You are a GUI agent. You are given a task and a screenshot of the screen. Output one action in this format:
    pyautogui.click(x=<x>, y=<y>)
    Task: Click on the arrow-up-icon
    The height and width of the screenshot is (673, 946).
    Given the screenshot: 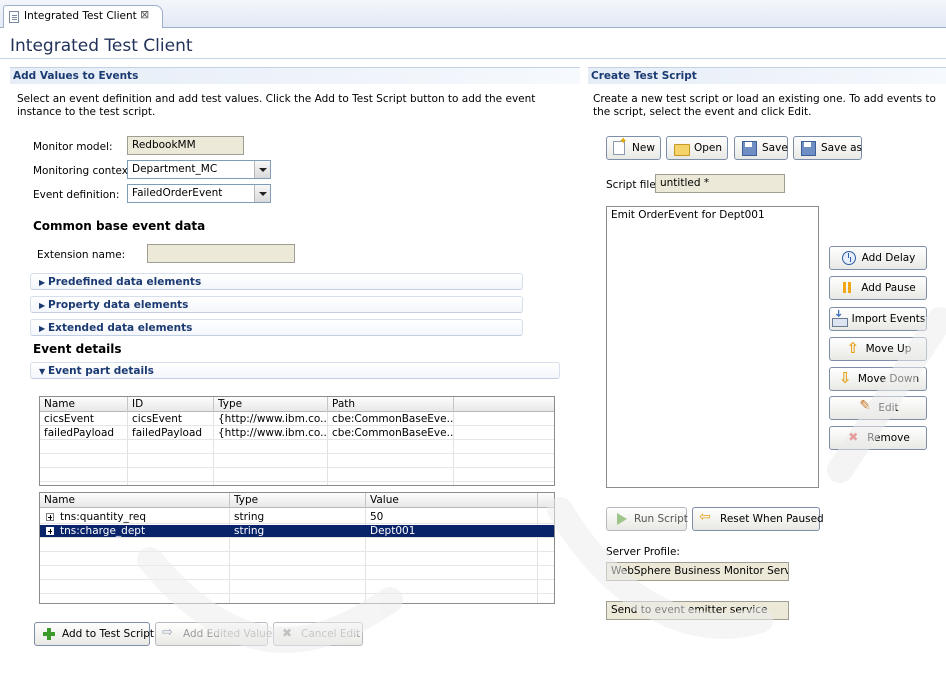 What is the action you would take?
    pyautogui.click(x=853, y=348)
    